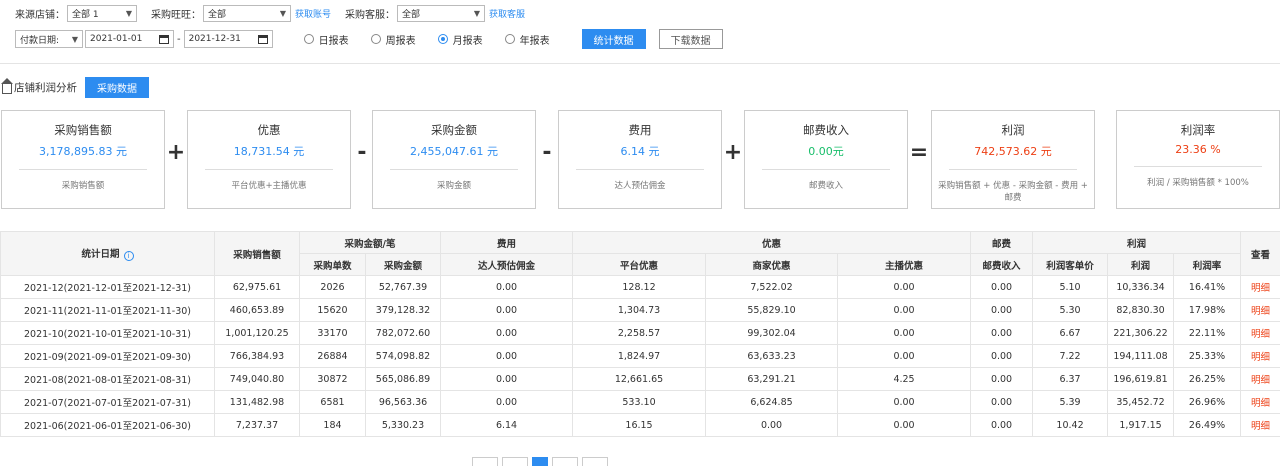  I want to click on table-cell: 99,302.04, so click(772, 333).